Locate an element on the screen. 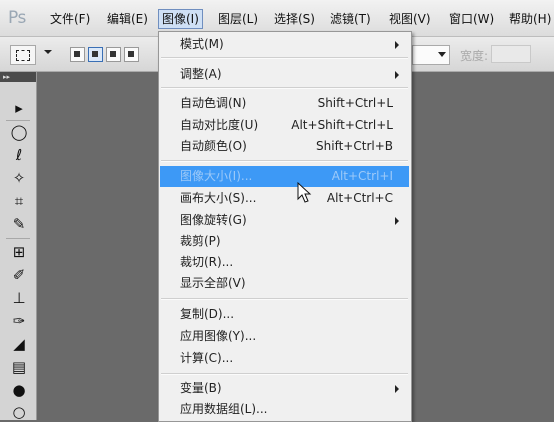 Image resolution: width=554 pixels, height=422 pixels. move-tool-icon: ▸ is located at coordinates (19, 108).